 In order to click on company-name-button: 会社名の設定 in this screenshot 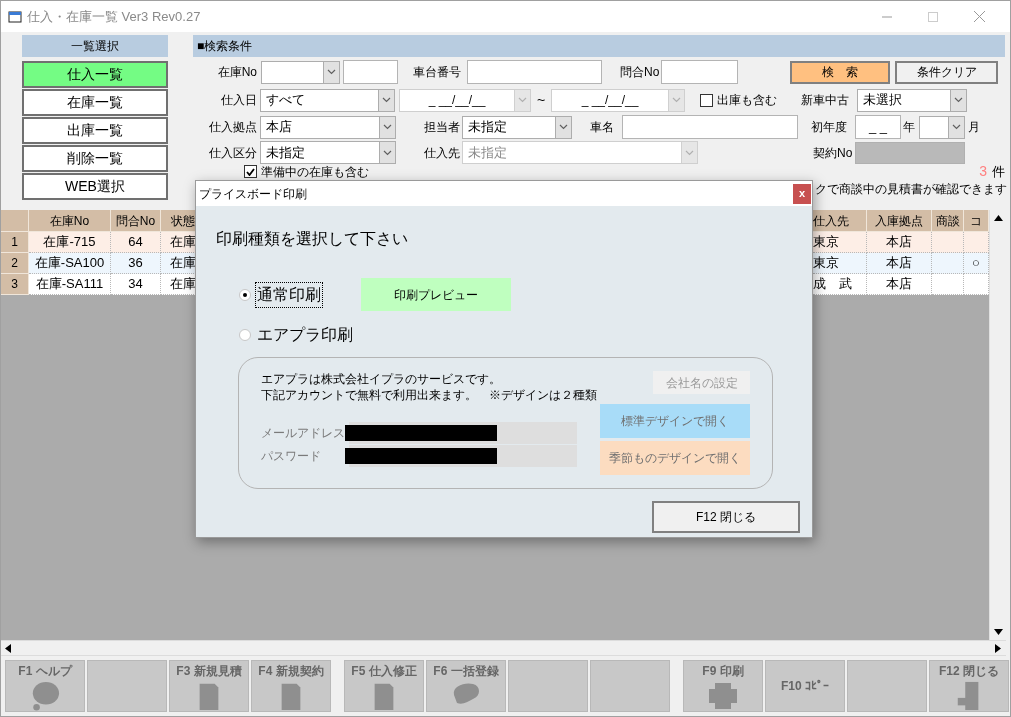, I will do `click(701, 382)`.